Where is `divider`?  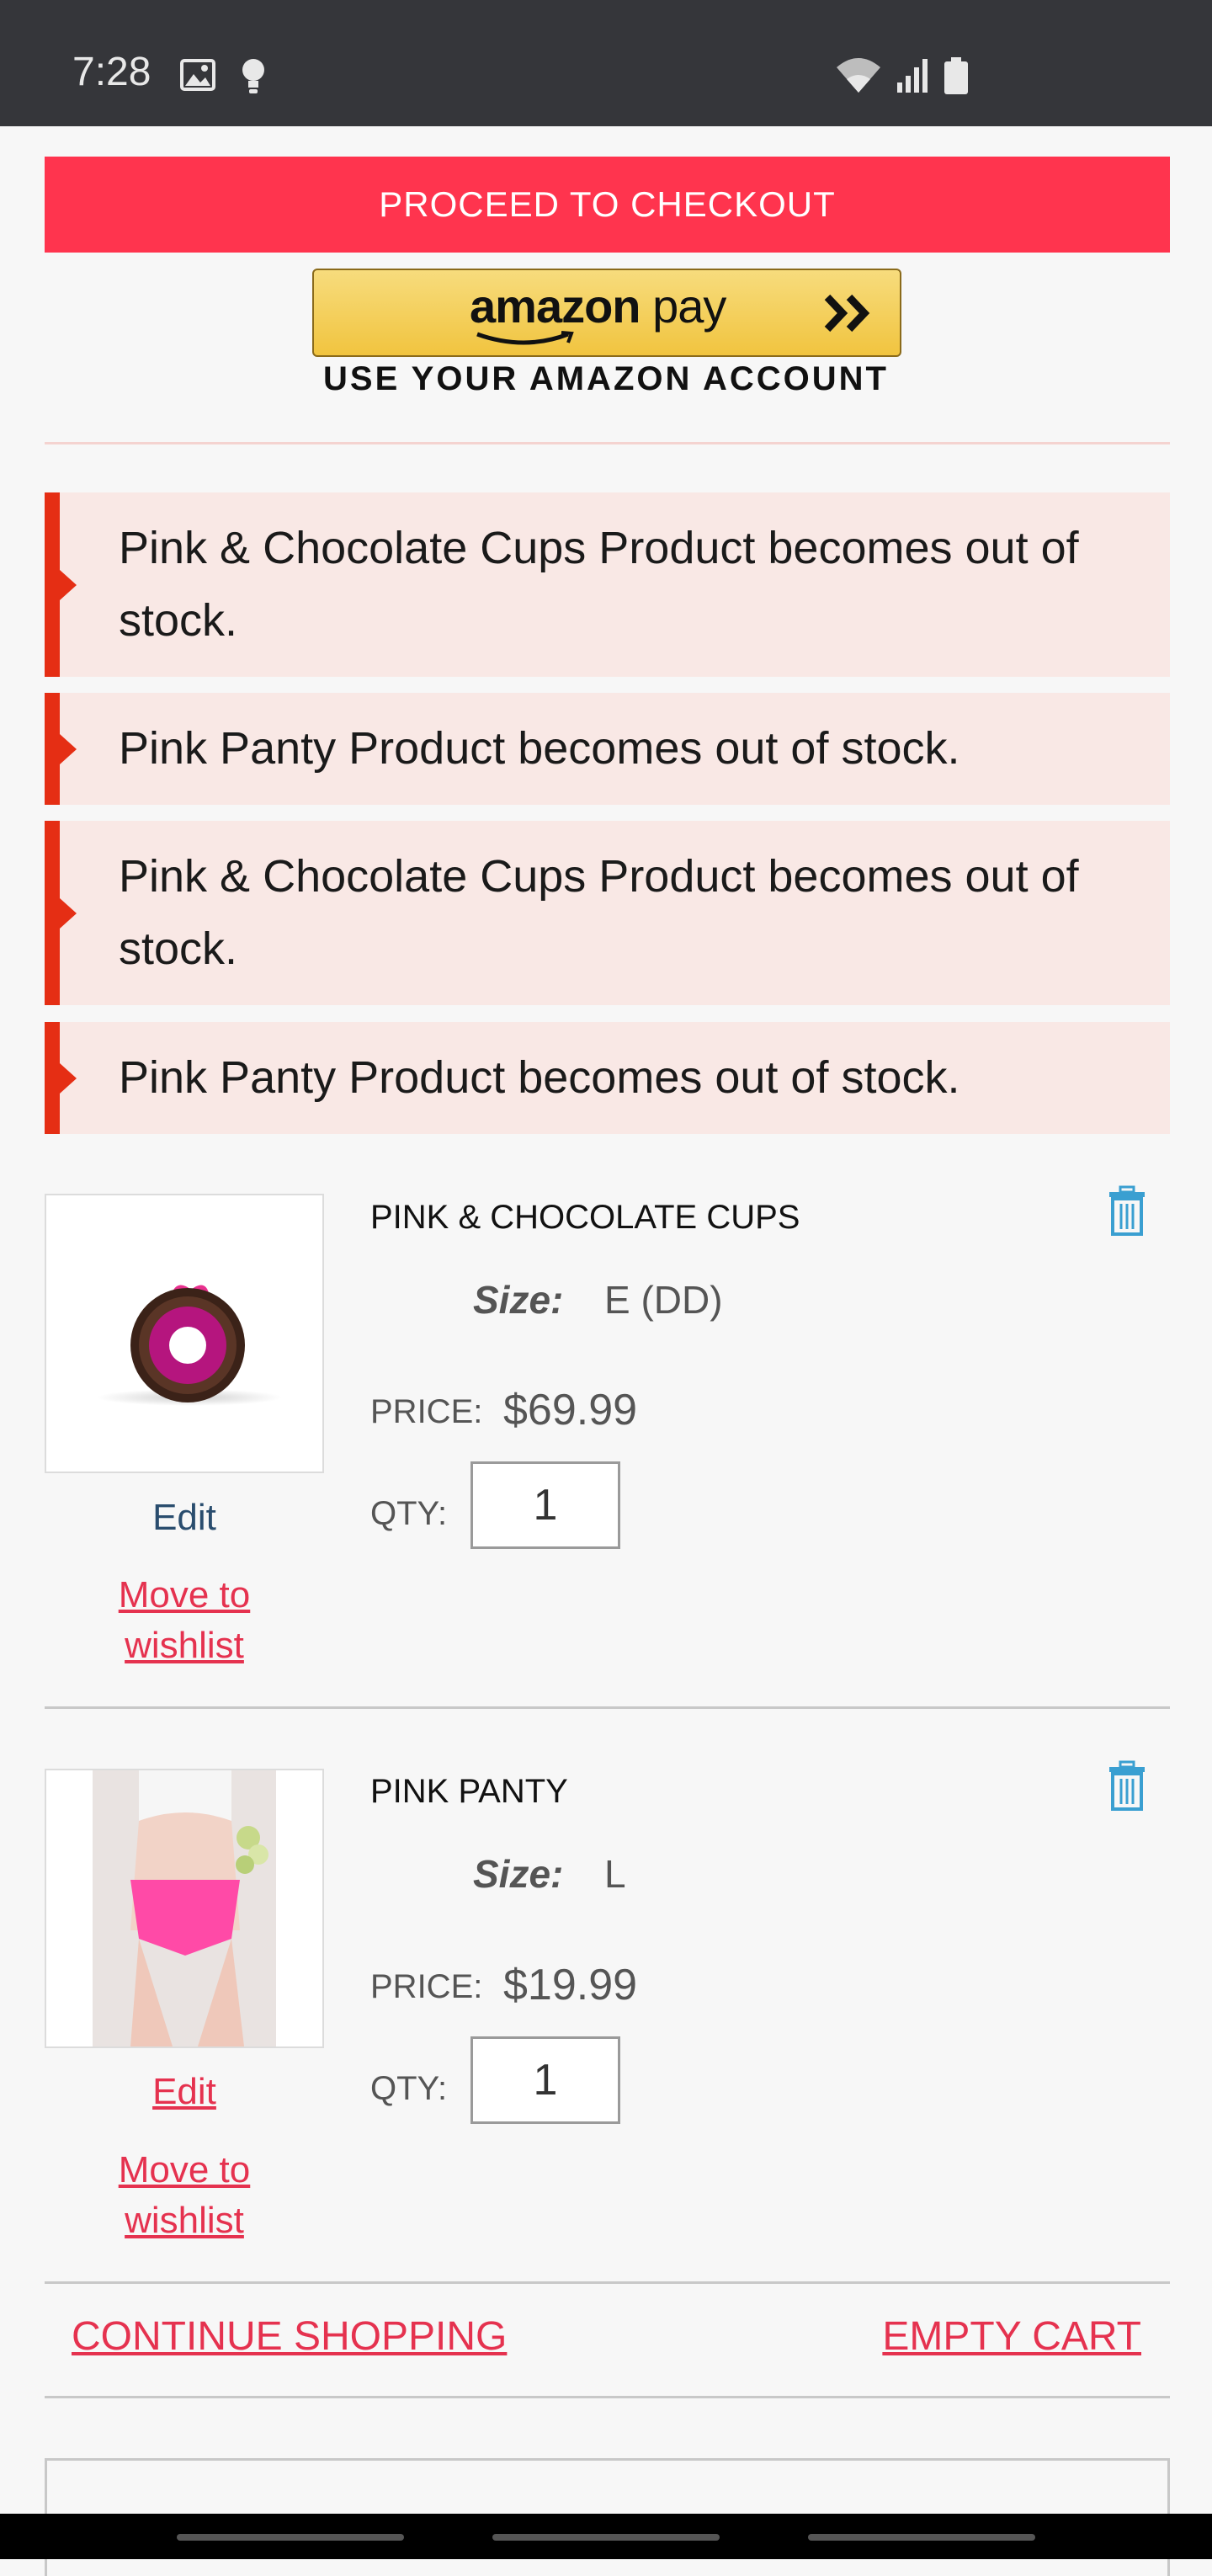 divider is located at coordinates (607, 443).